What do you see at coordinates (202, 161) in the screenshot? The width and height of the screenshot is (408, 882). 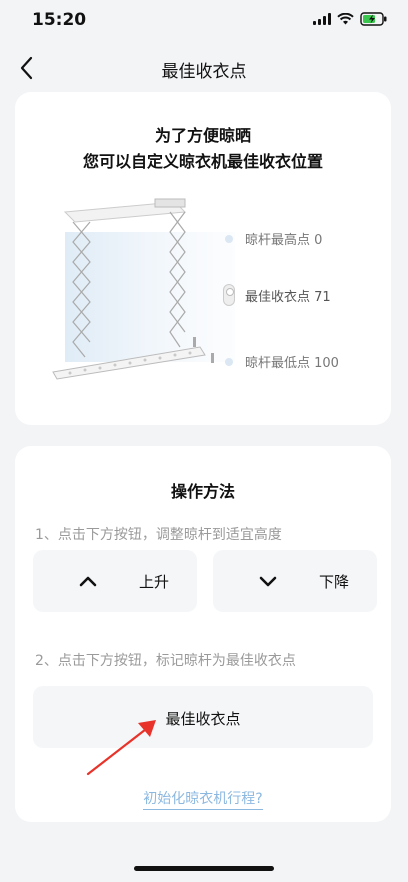 I see `intro-line-2: 您可以自定义晾衣机最佳收衣位置` at bounding box center [202, 161].